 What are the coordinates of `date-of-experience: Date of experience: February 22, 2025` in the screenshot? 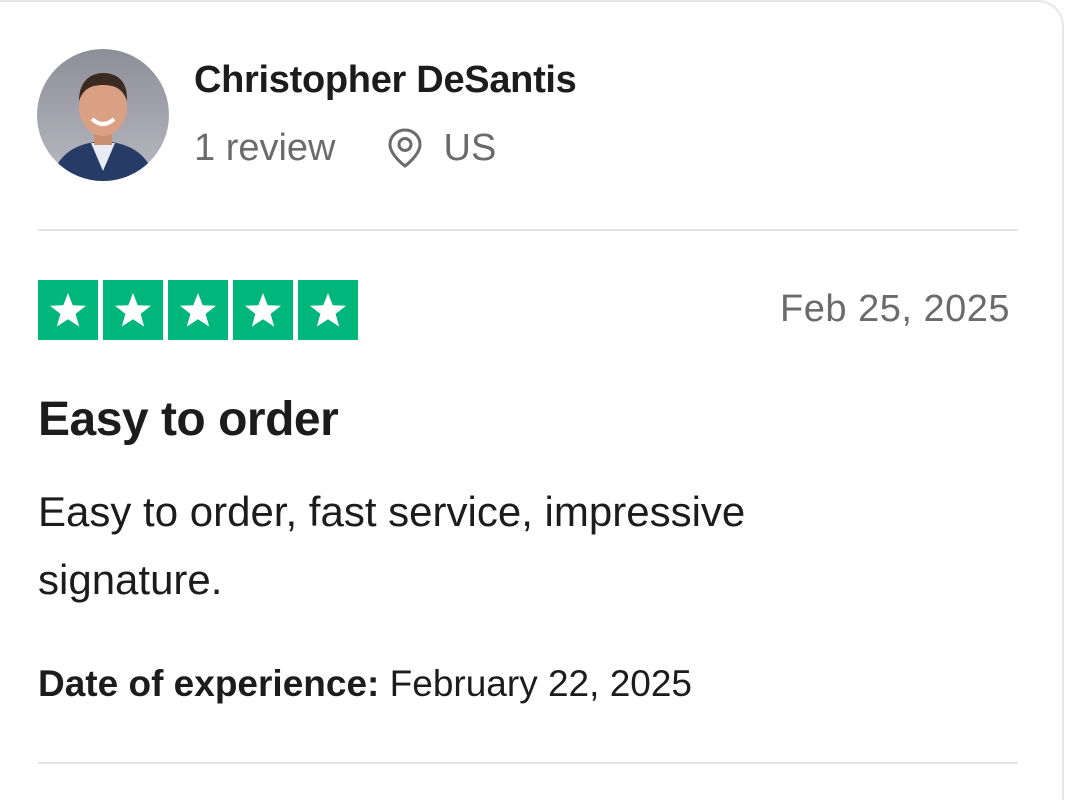 It's located at (365, 684).